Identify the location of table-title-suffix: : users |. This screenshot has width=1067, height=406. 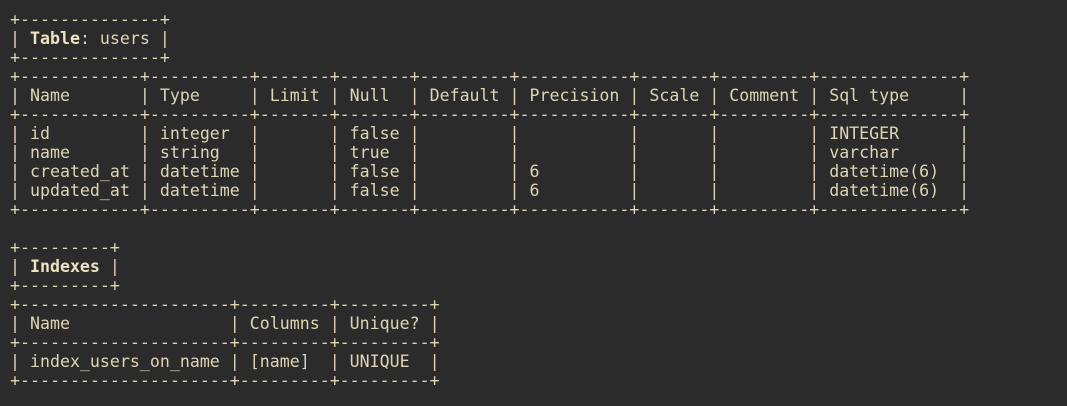
(124, 38).